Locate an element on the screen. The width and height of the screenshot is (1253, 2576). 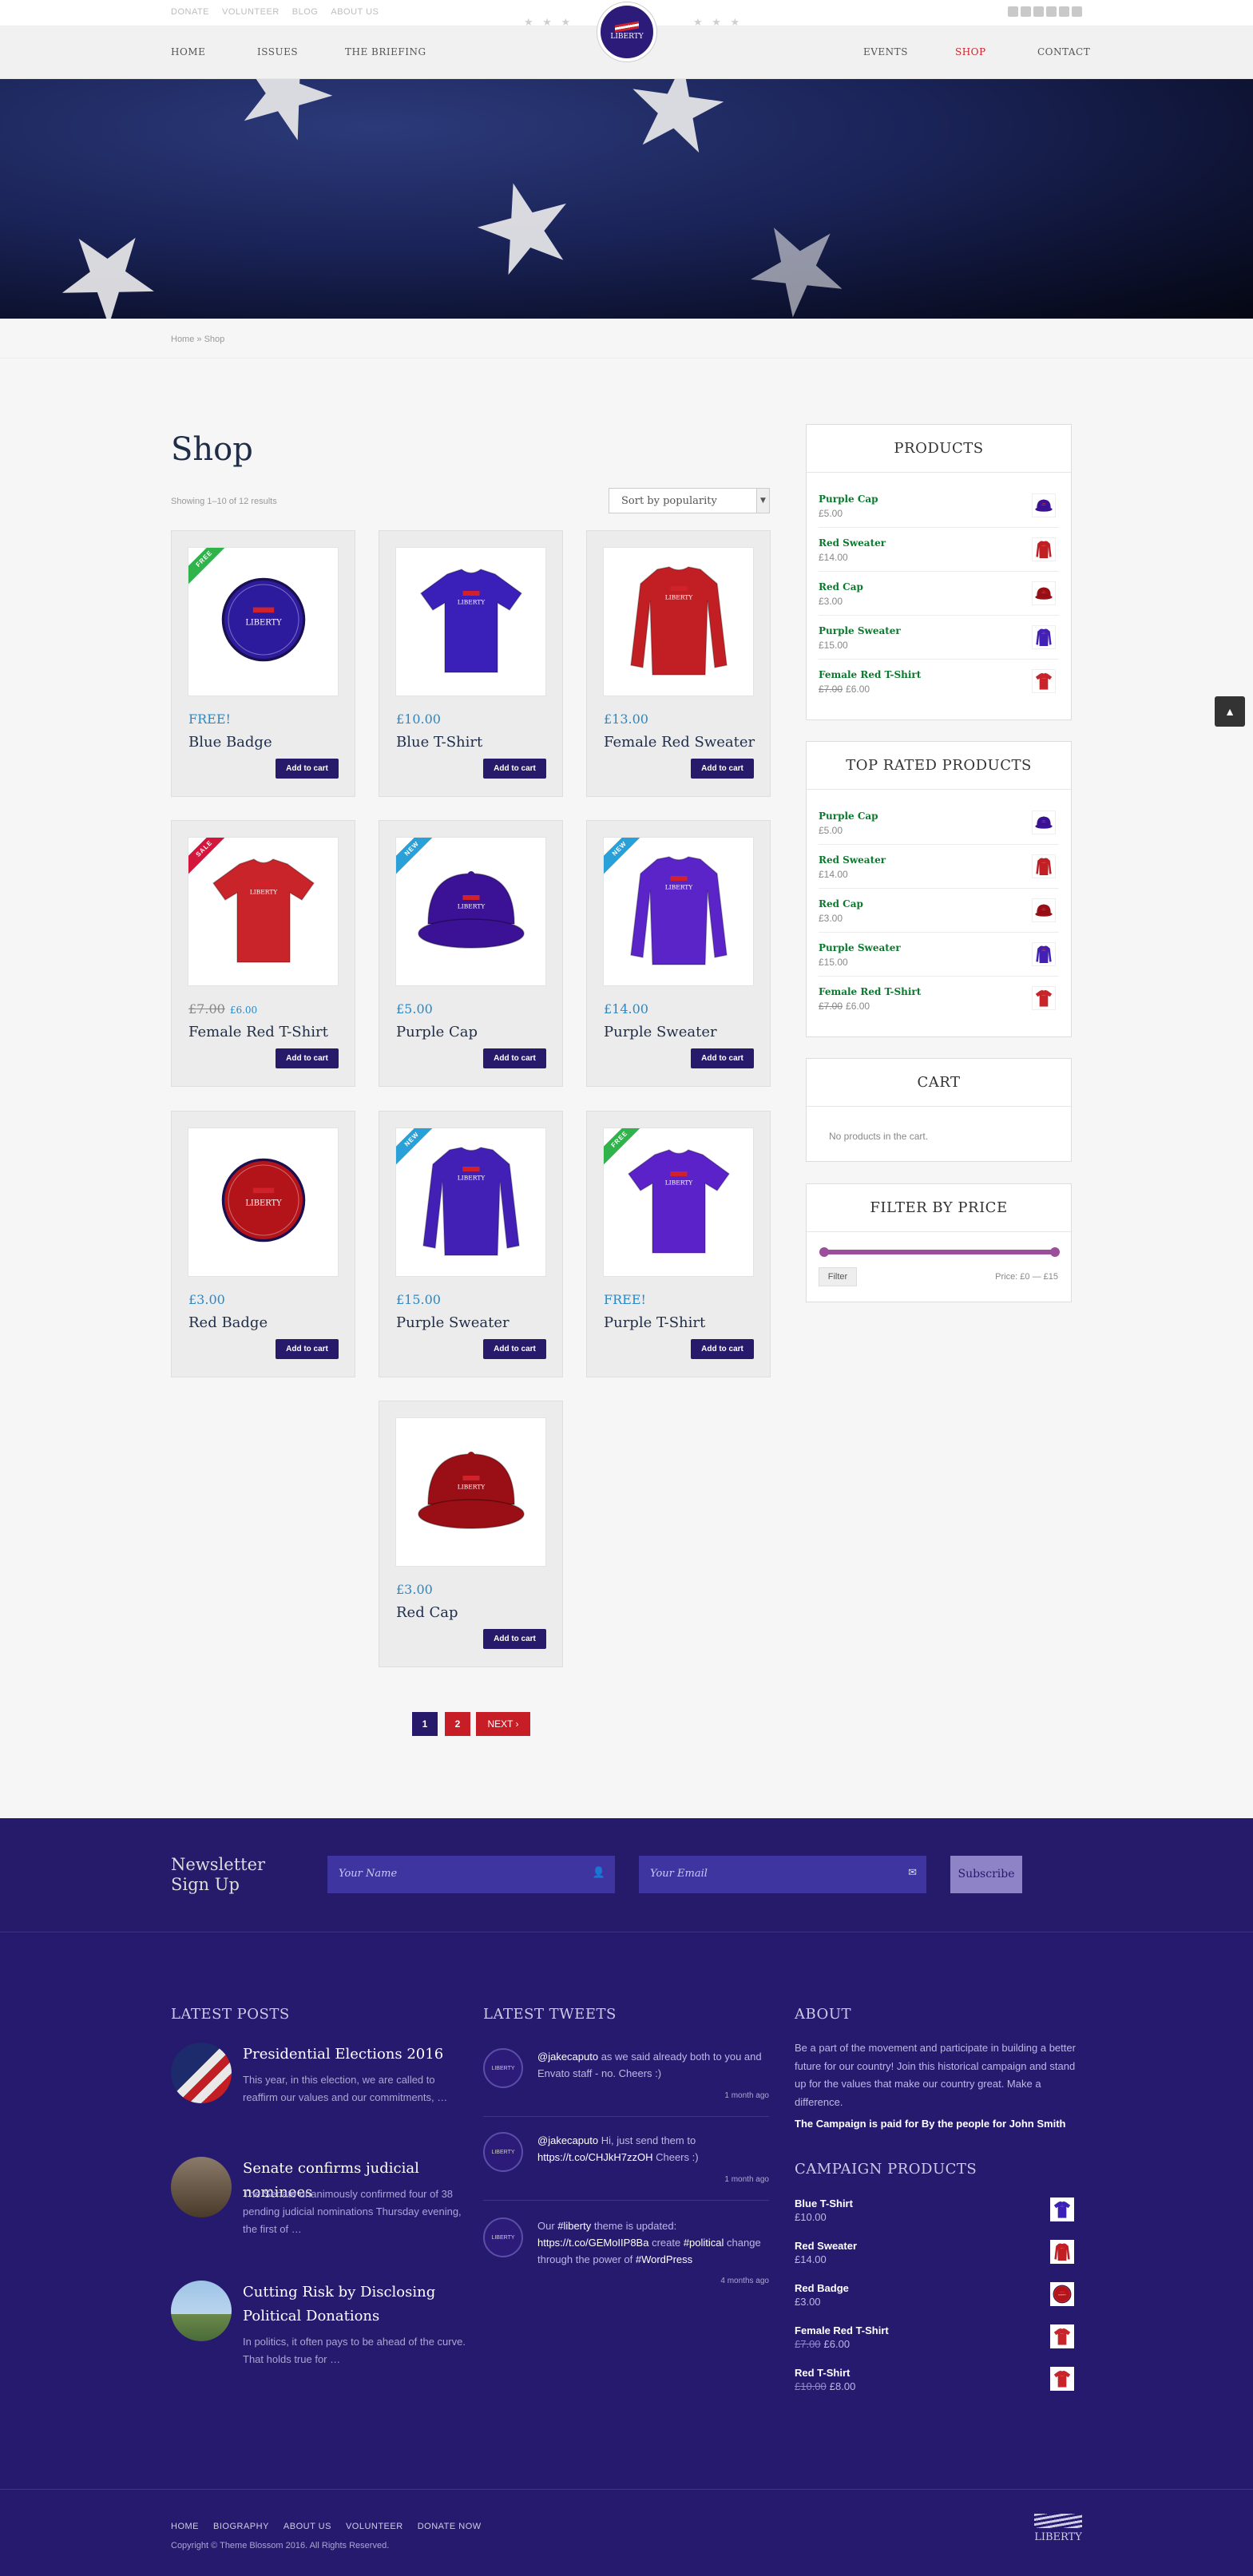
top-link-about: ABOUT US is located at coordinates (355, 12).